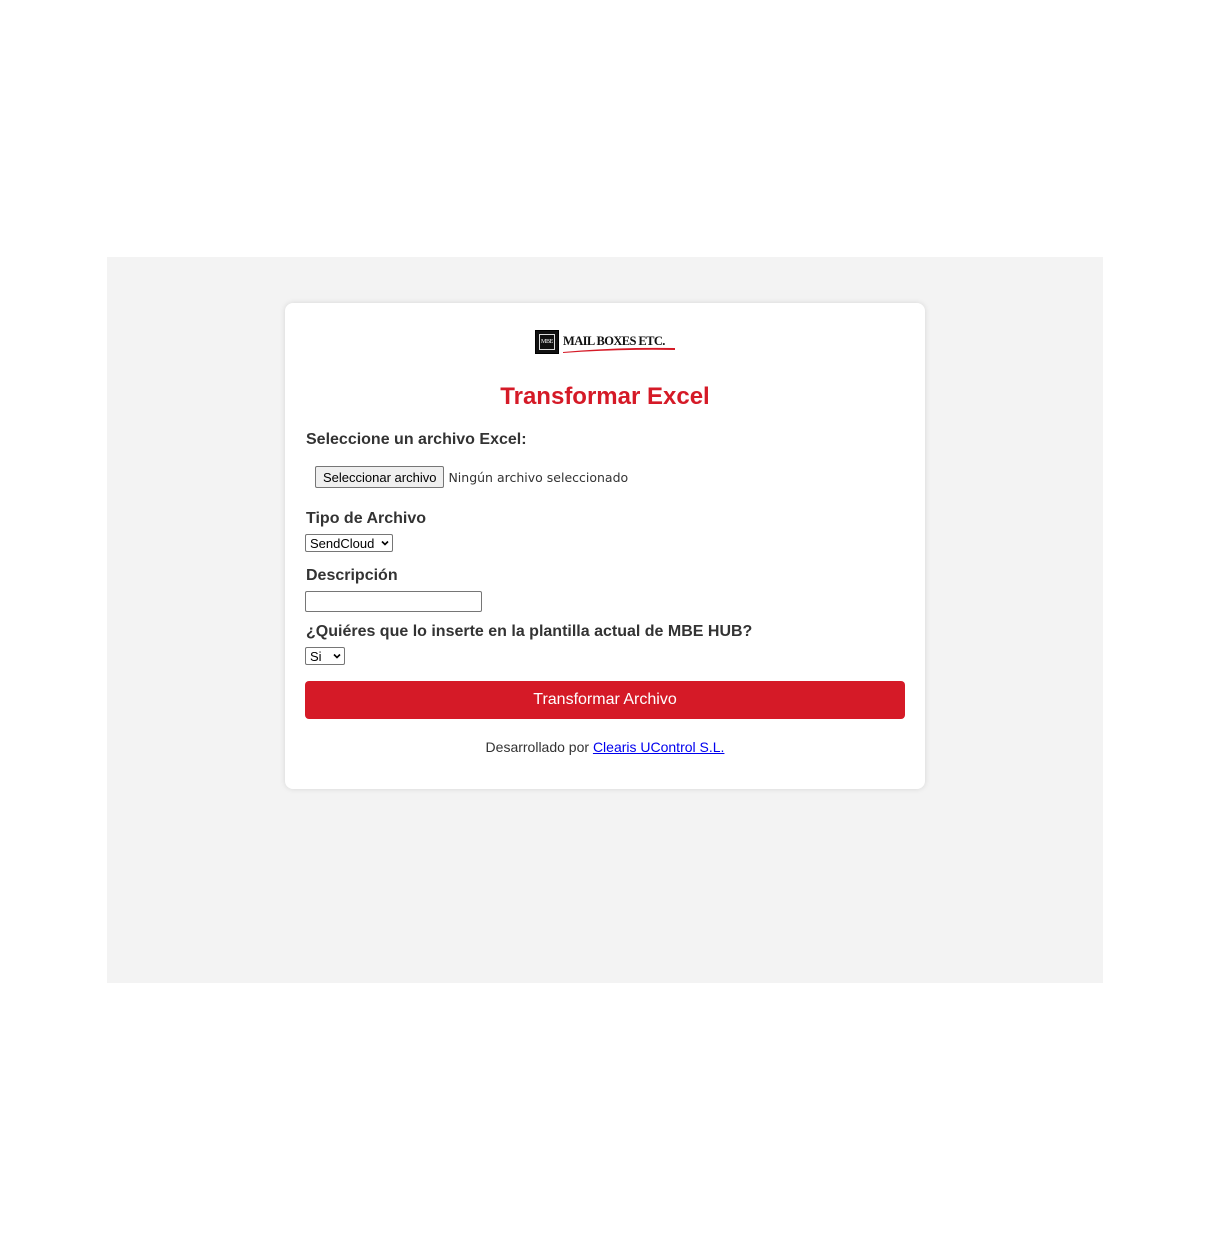 Image resolution: width=1211 pixels, height=1240 pixels. I want to click on logo-swoosh-icon, so click(619, 350).